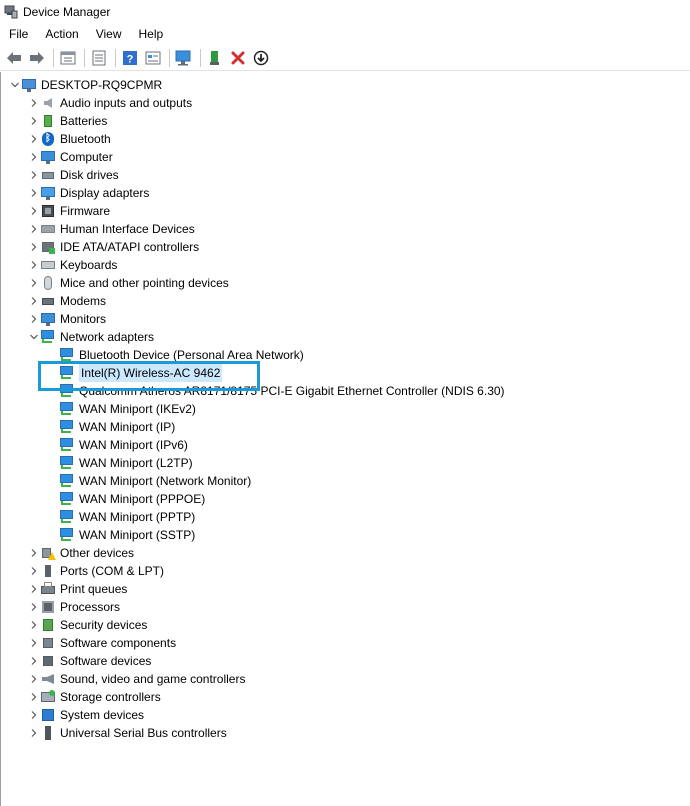 Image resolution: width=690 pixels, height=806 pixels. What do you see at coordinates (67, 301) in the screenshot?
I see `tree-category: Modems` at bounding box center [67, 301].